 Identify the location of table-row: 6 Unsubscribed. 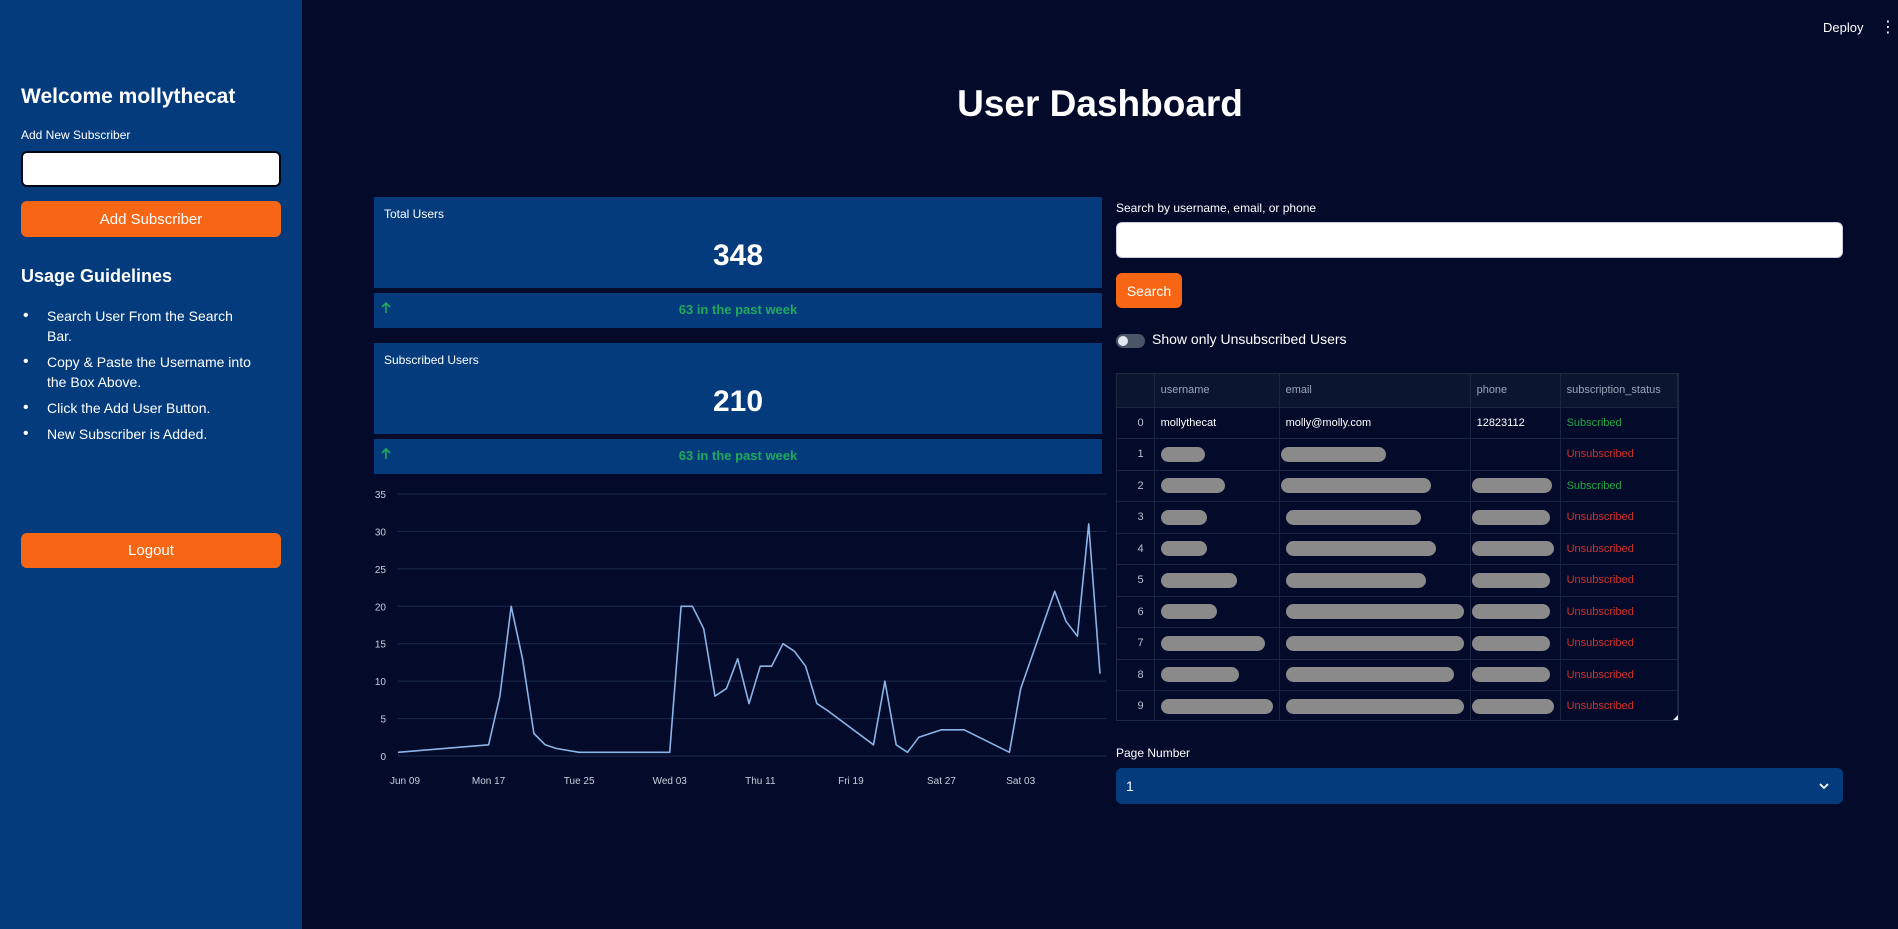
(1397, 612).